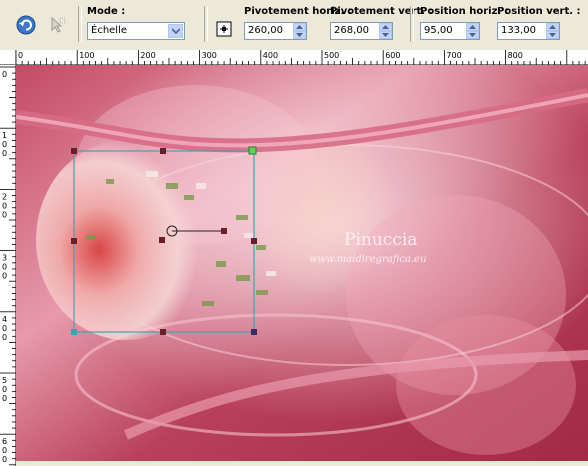 The height and width of the screenshot is (466, 588). What do you see at coordinates (163, 332) in the screenshot?
I see `edge-handle-bottom` at bounding box center [163, 332].